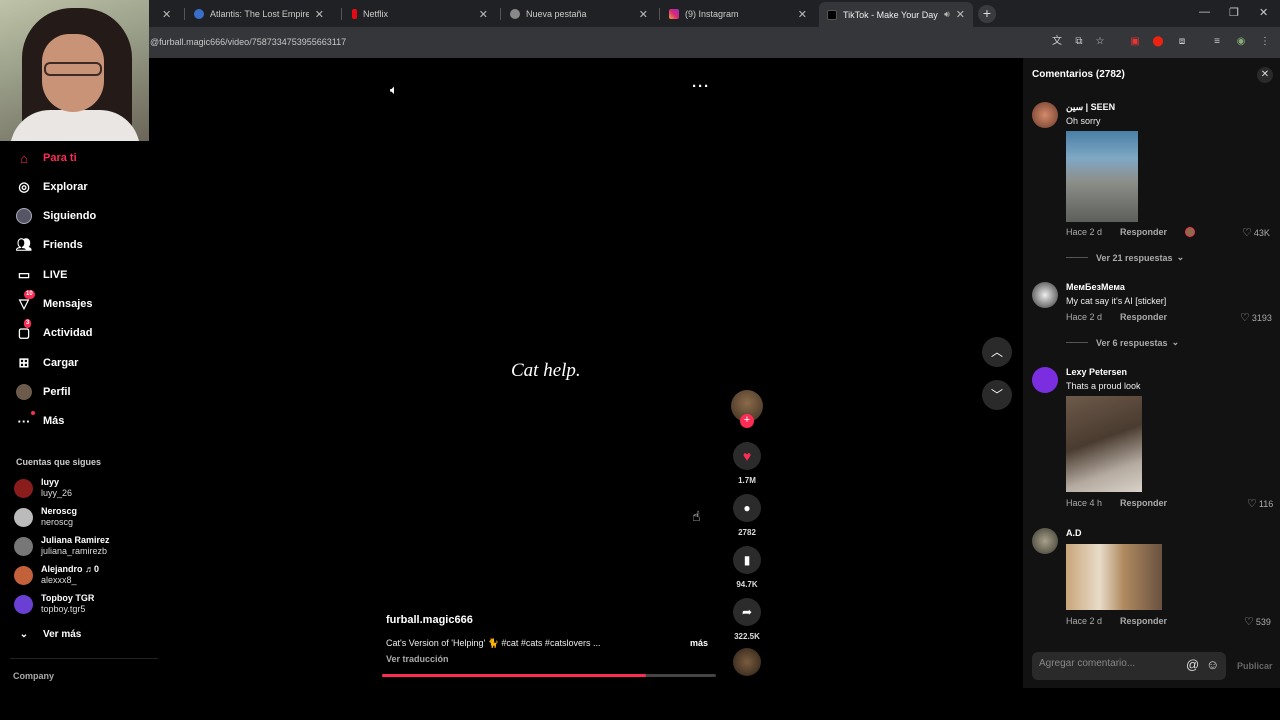 The height and width of the screenshot is (720, 1280). I want to click on extensions-puzzle-icon: ⧈, so click(1182, 42).